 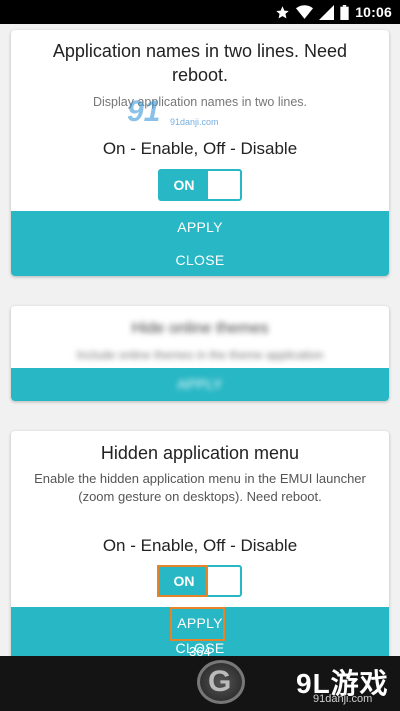 I want to click on card-title: Hide online themes, so click(x=200, y=328).